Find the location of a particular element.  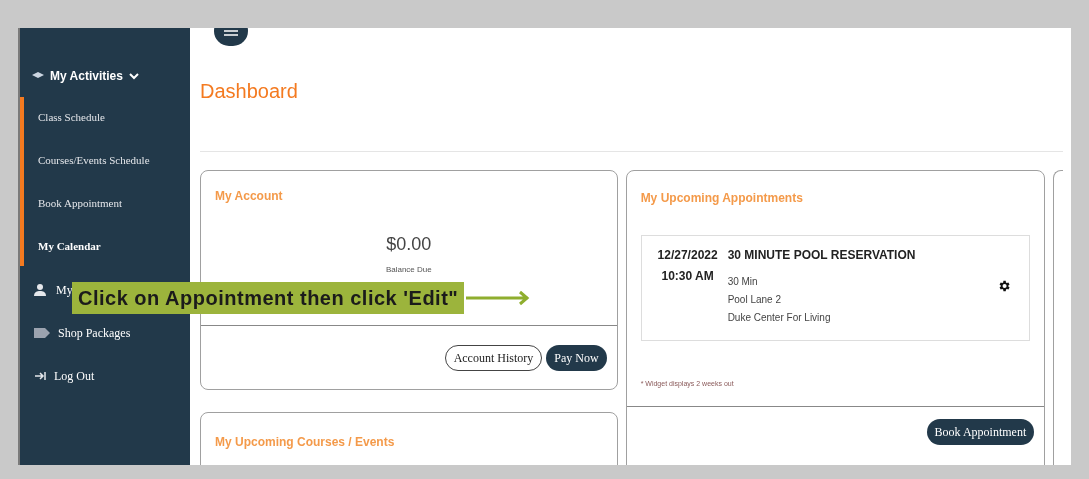

sidebar-item: My is located at coordinates (53, 290).